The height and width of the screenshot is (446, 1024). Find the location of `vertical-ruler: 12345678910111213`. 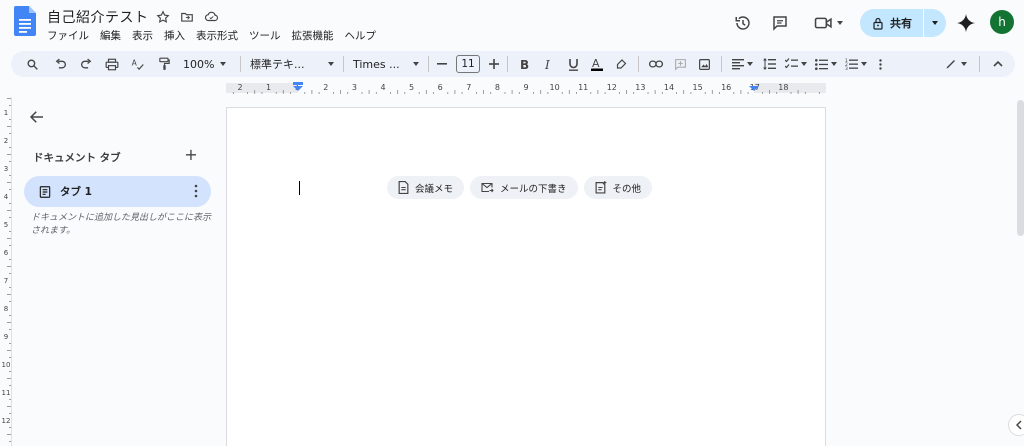

vertical-ruler: 12345678910111213 is located at coordinates (6, 271).